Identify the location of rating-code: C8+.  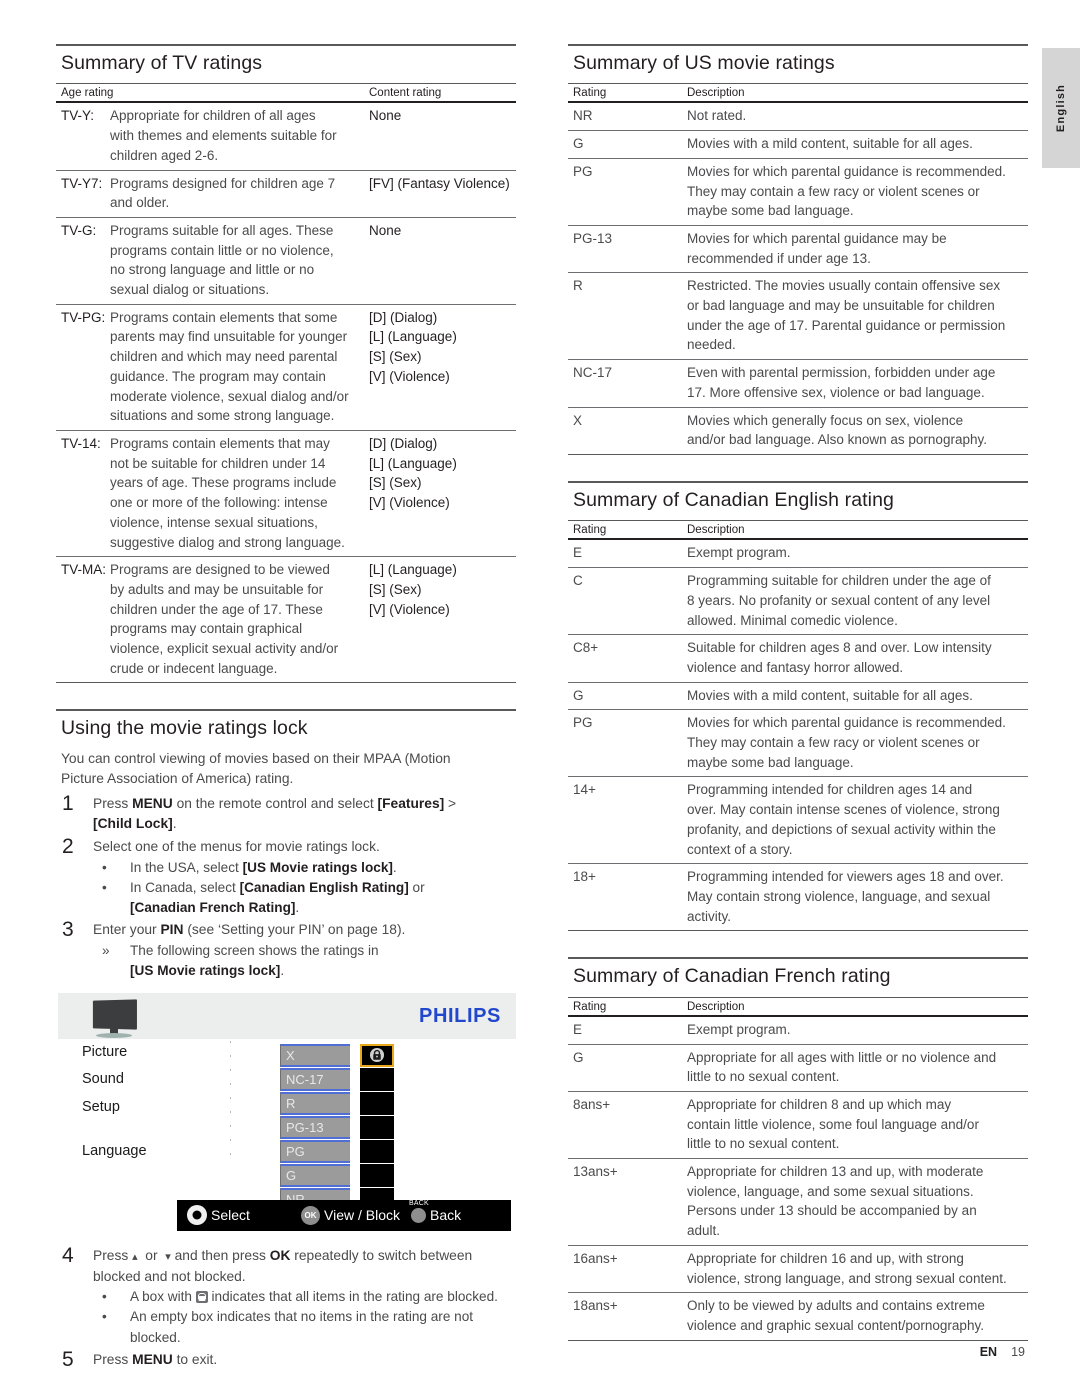
(625, 658).